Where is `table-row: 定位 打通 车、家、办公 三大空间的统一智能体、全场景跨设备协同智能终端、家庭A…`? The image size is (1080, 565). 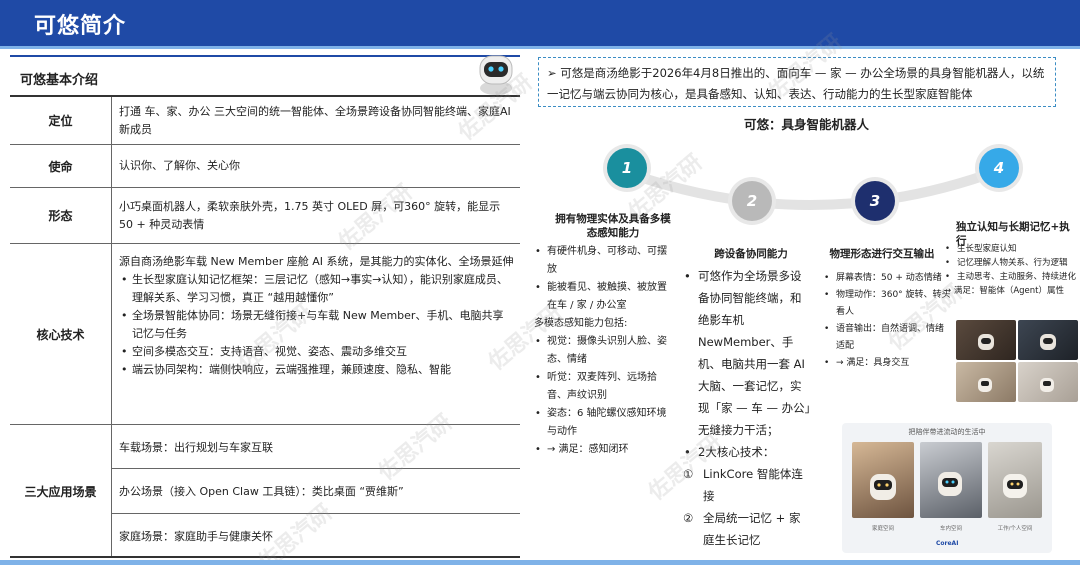 table-row: 定位 打通 车、家、办公 三大空间的统一智能体、全场景跨设备协同智能终端、家庭A… is located at coordinates (265, 121).